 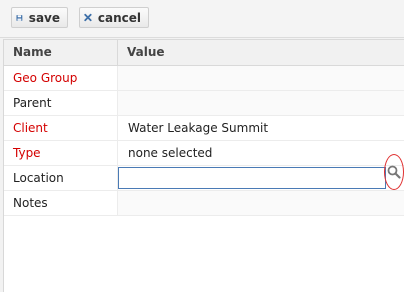 I want to click on field-label-client: Client, so click(x=61, y=128).